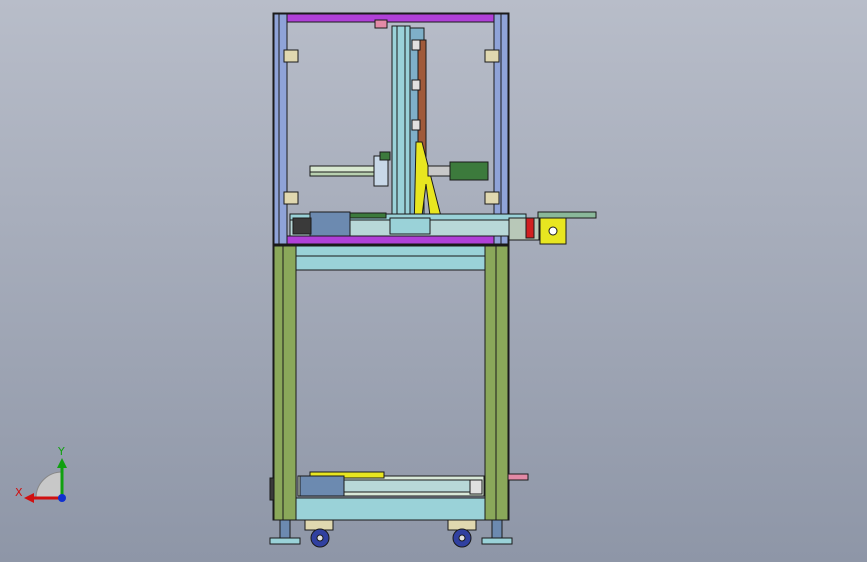 The height and width of the screenshot is (562, 867). I want to click on y-axis-label: Y, so click(61, 451).